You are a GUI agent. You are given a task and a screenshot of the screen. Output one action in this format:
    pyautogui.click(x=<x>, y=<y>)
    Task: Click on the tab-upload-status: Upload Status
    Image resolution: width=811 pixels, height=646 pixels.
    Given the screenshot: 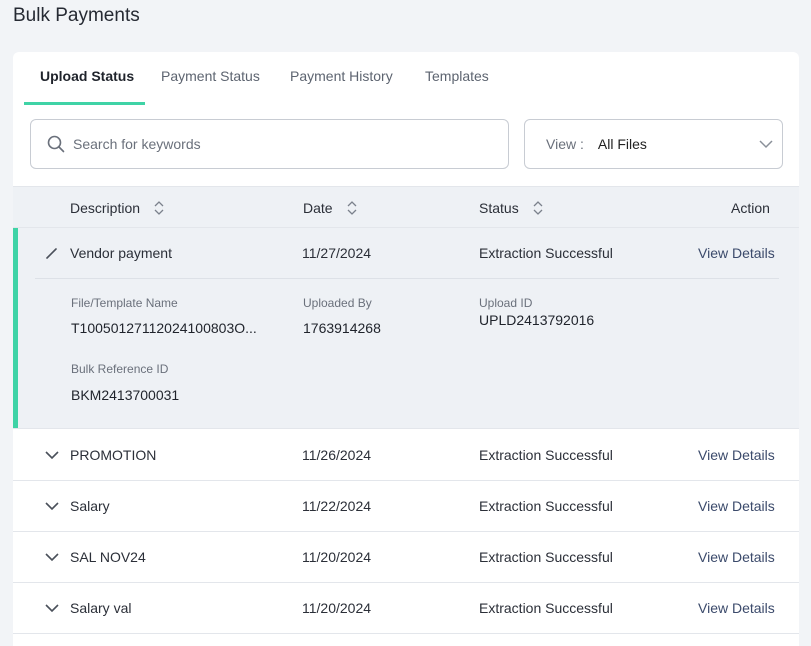 What is the action you would take?
    pyautogui.click(x=87, y=87)
    